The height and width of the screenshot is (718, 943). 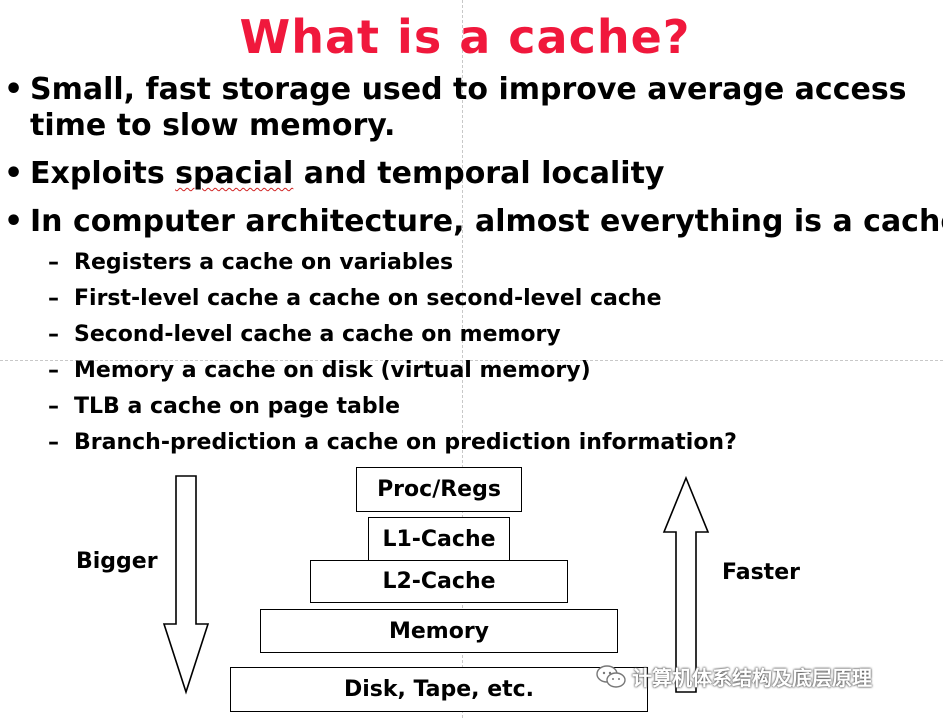 What do you see at coordinates (465, 37) in the screenshot?
I see `slide-title: What is a cache?` at bounding box center [465, 37].